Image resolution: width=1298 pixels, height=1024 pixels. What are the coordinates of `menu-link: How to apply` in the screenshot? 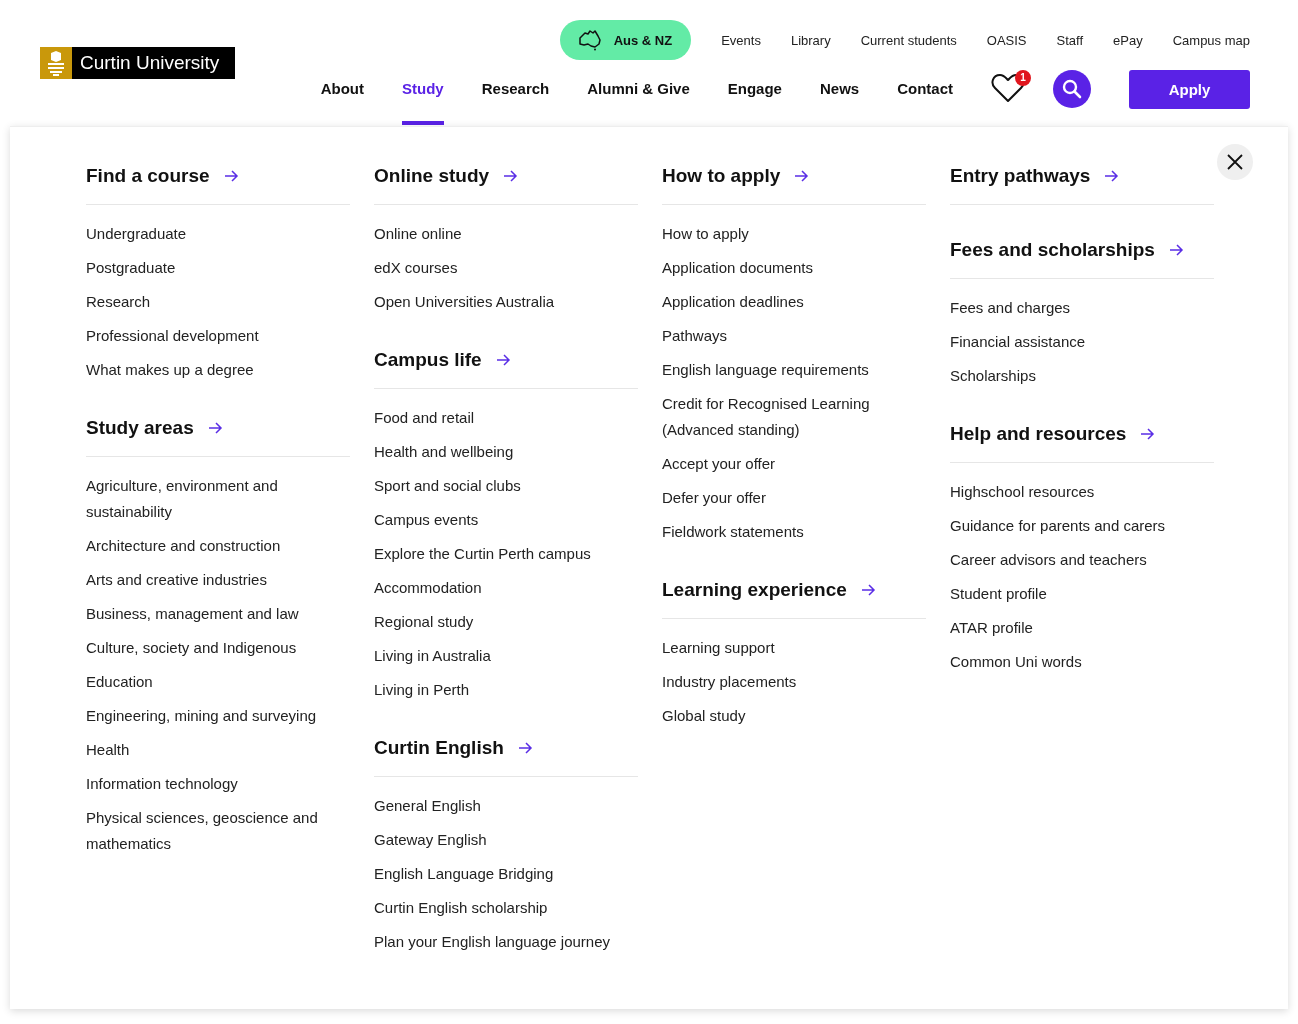 It's located at (794, 234).